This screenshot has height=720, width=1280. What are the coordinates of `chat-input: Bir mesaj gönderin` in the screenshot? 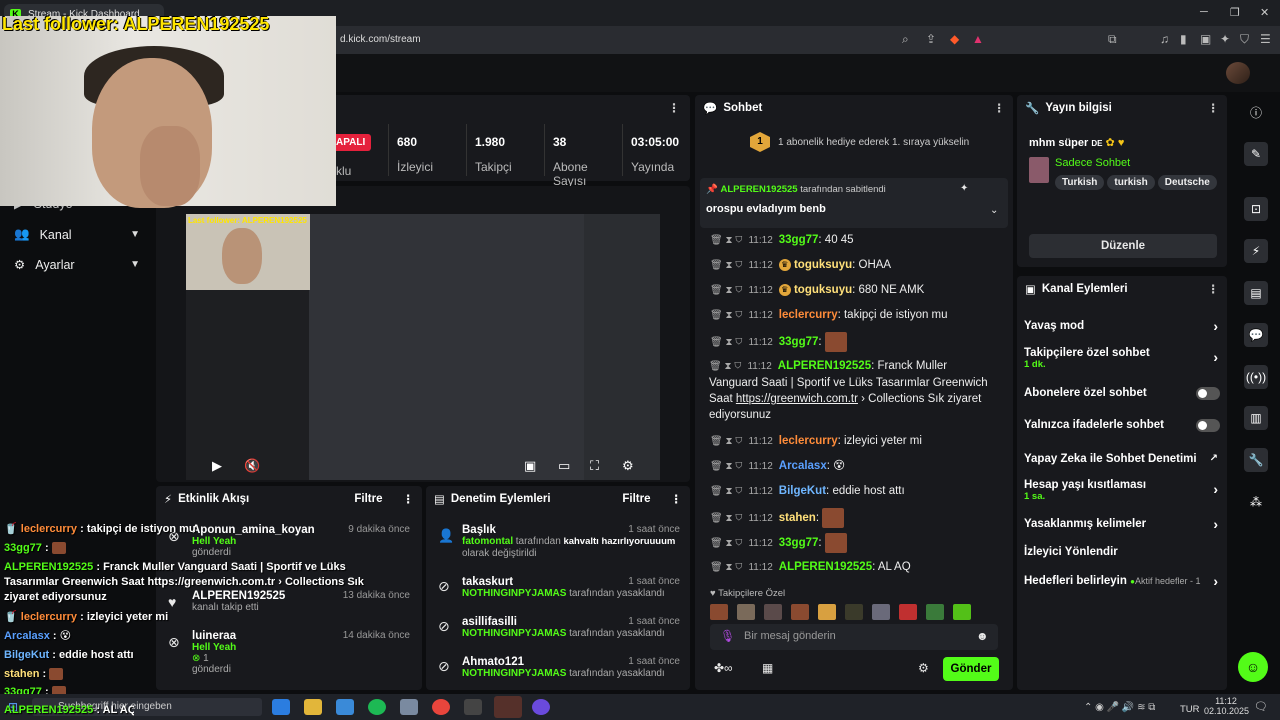 It's located at (854, 637).